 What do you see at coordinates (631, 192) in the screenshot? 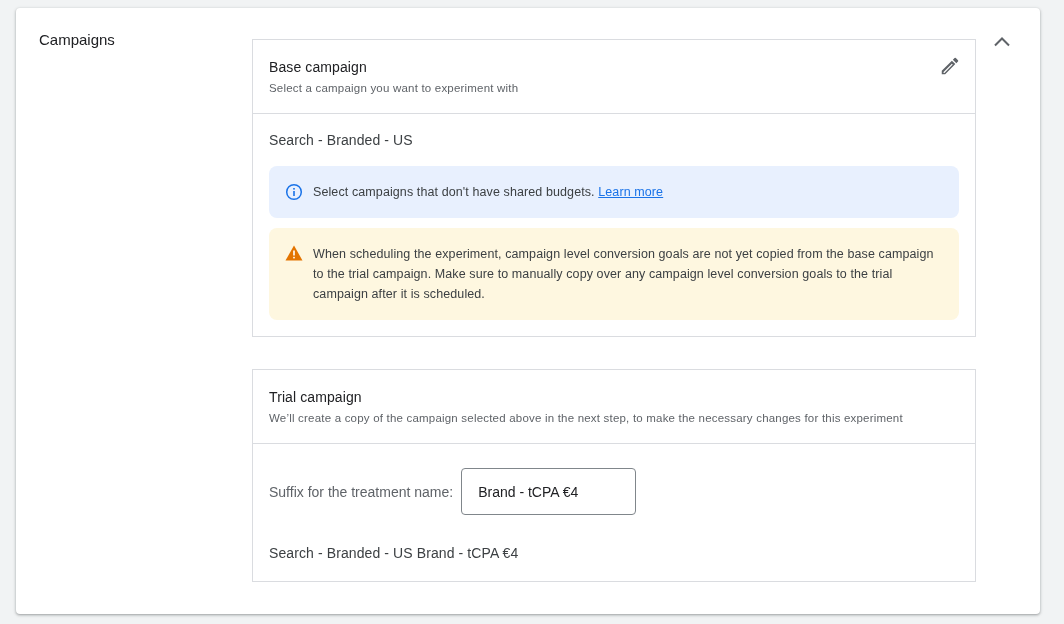
I see `learn-more-link: Learn more` at bounding box center [631, 192].